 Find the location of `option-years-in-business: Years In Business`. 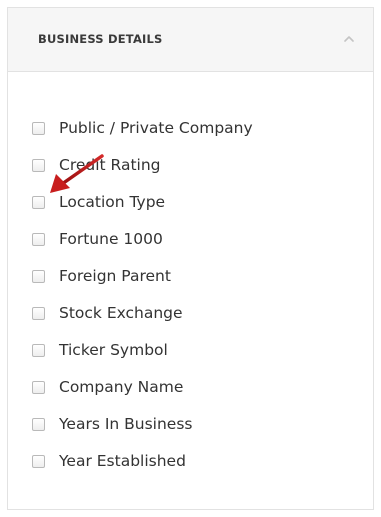

option-years-in-business: Years In Business is located at coordinates (142, 424).